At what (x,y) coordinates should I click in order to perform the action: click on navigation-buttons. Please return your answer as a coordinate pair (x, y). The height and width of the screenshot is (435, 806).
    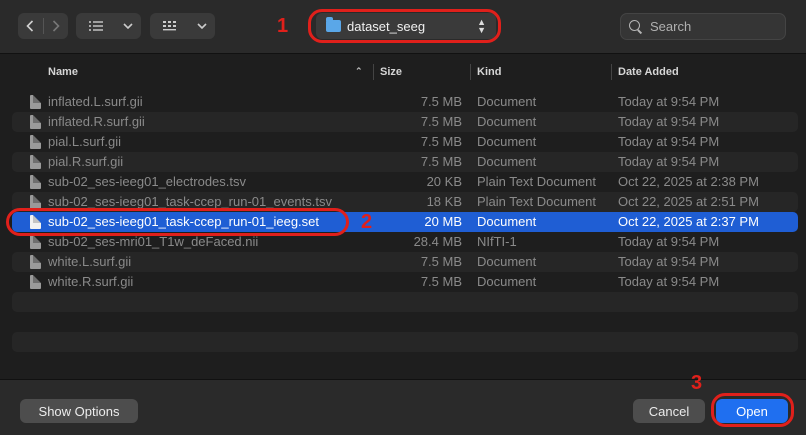
    Looking at the image, I should click on (43, 26).